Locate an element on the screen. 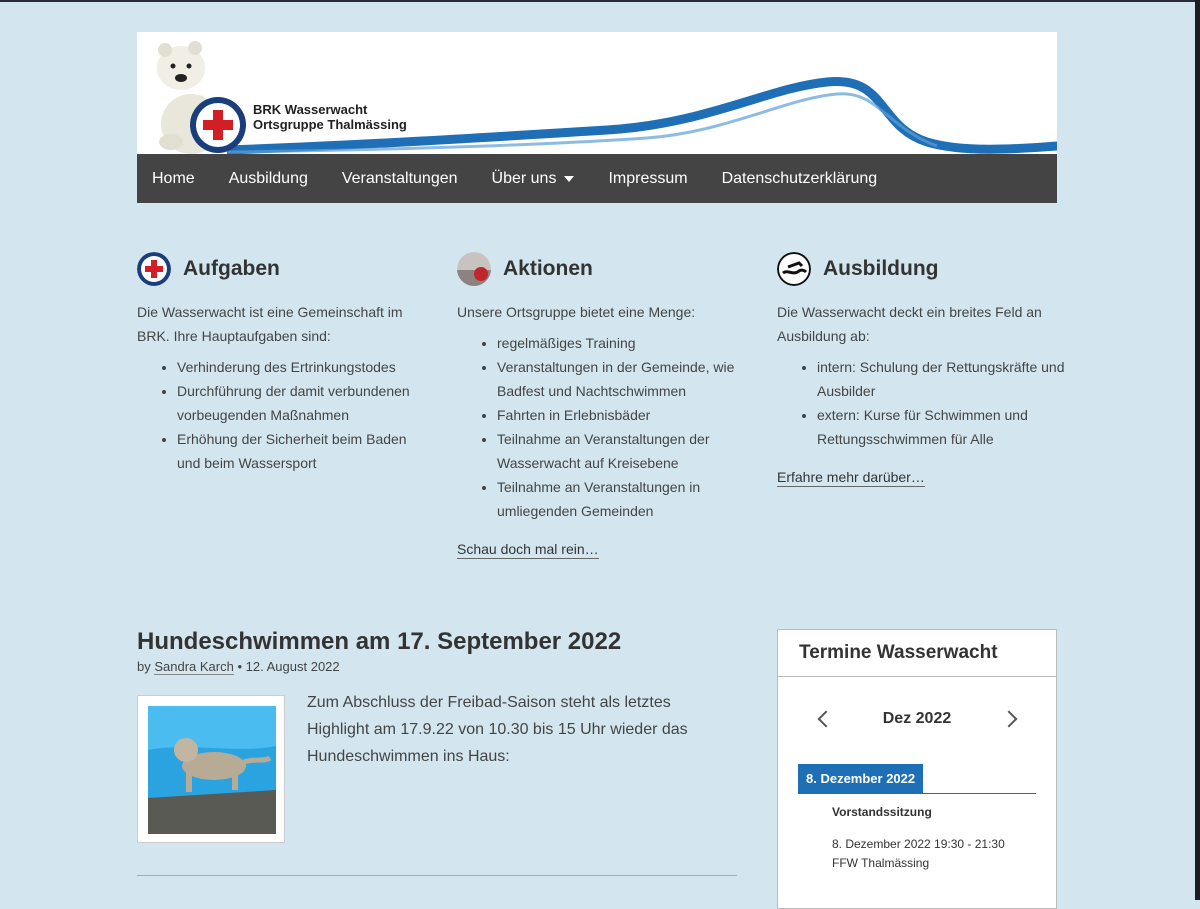  post-title: Hundeschwimmen am 17. September 2022 is located at coordinates (437, 642).